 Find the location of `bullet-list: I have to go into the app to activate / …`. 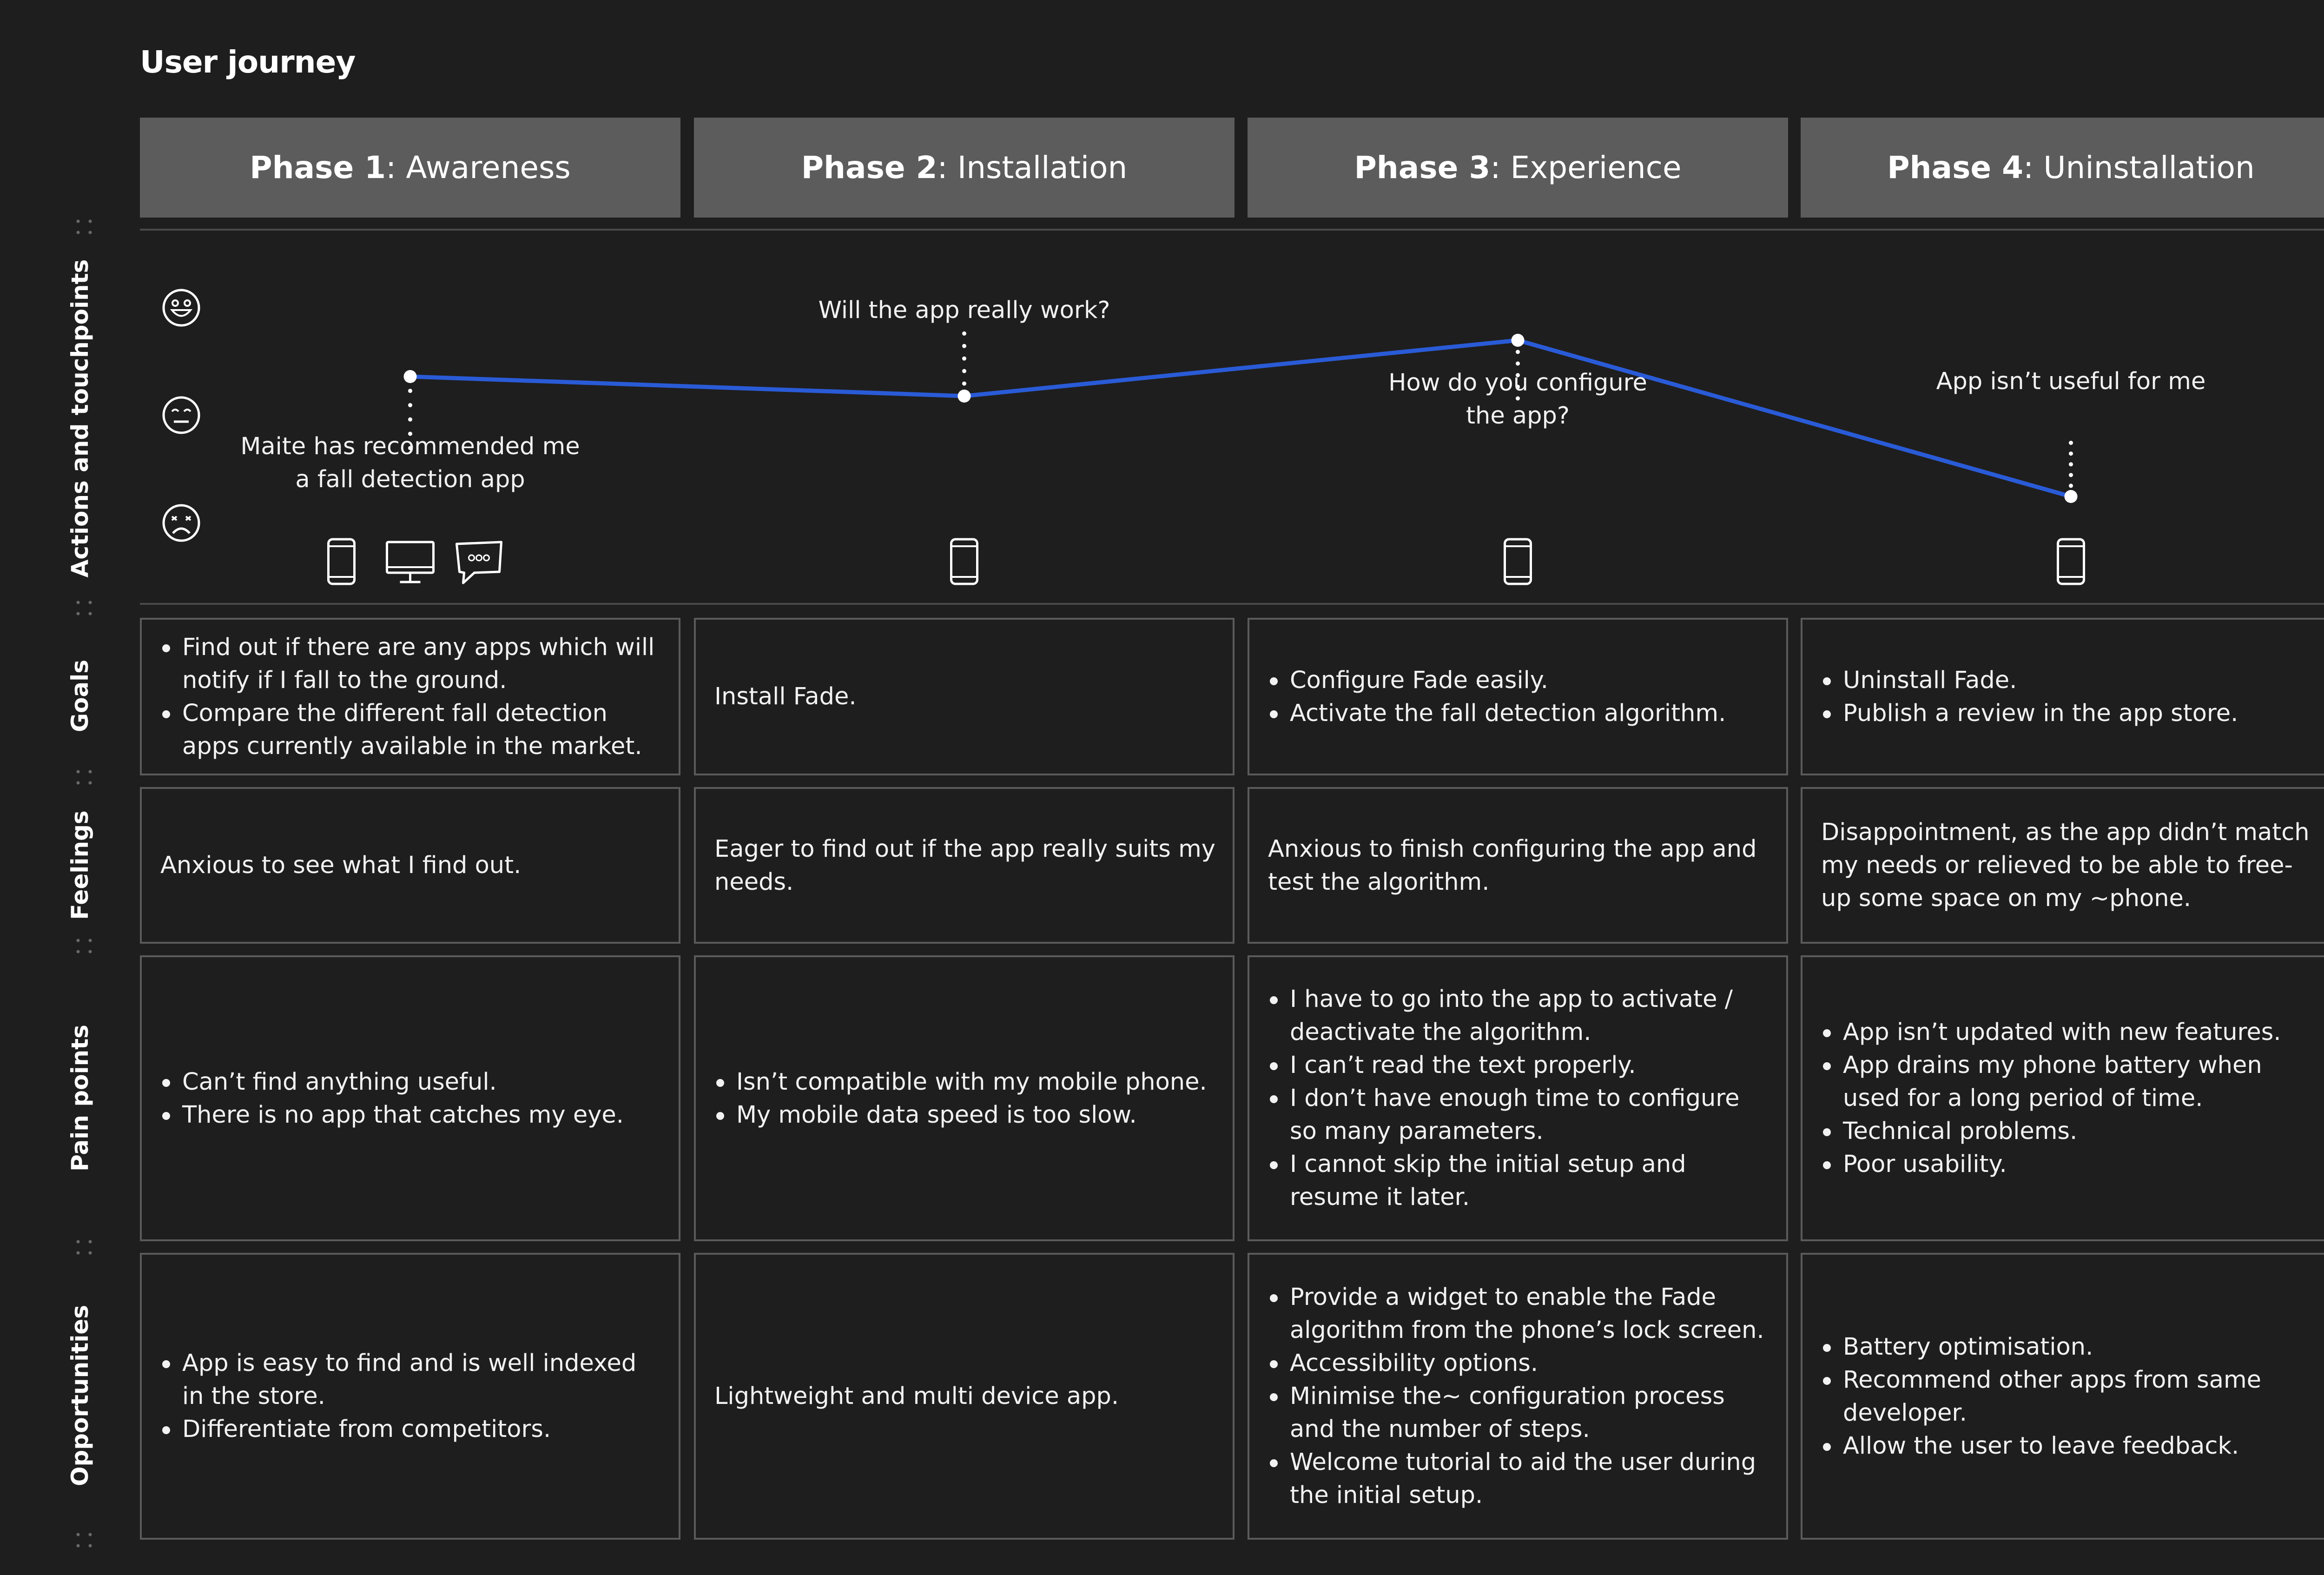

bullet-list: I have to go into the app to activate / … is located at coordinates (1518, 1098).